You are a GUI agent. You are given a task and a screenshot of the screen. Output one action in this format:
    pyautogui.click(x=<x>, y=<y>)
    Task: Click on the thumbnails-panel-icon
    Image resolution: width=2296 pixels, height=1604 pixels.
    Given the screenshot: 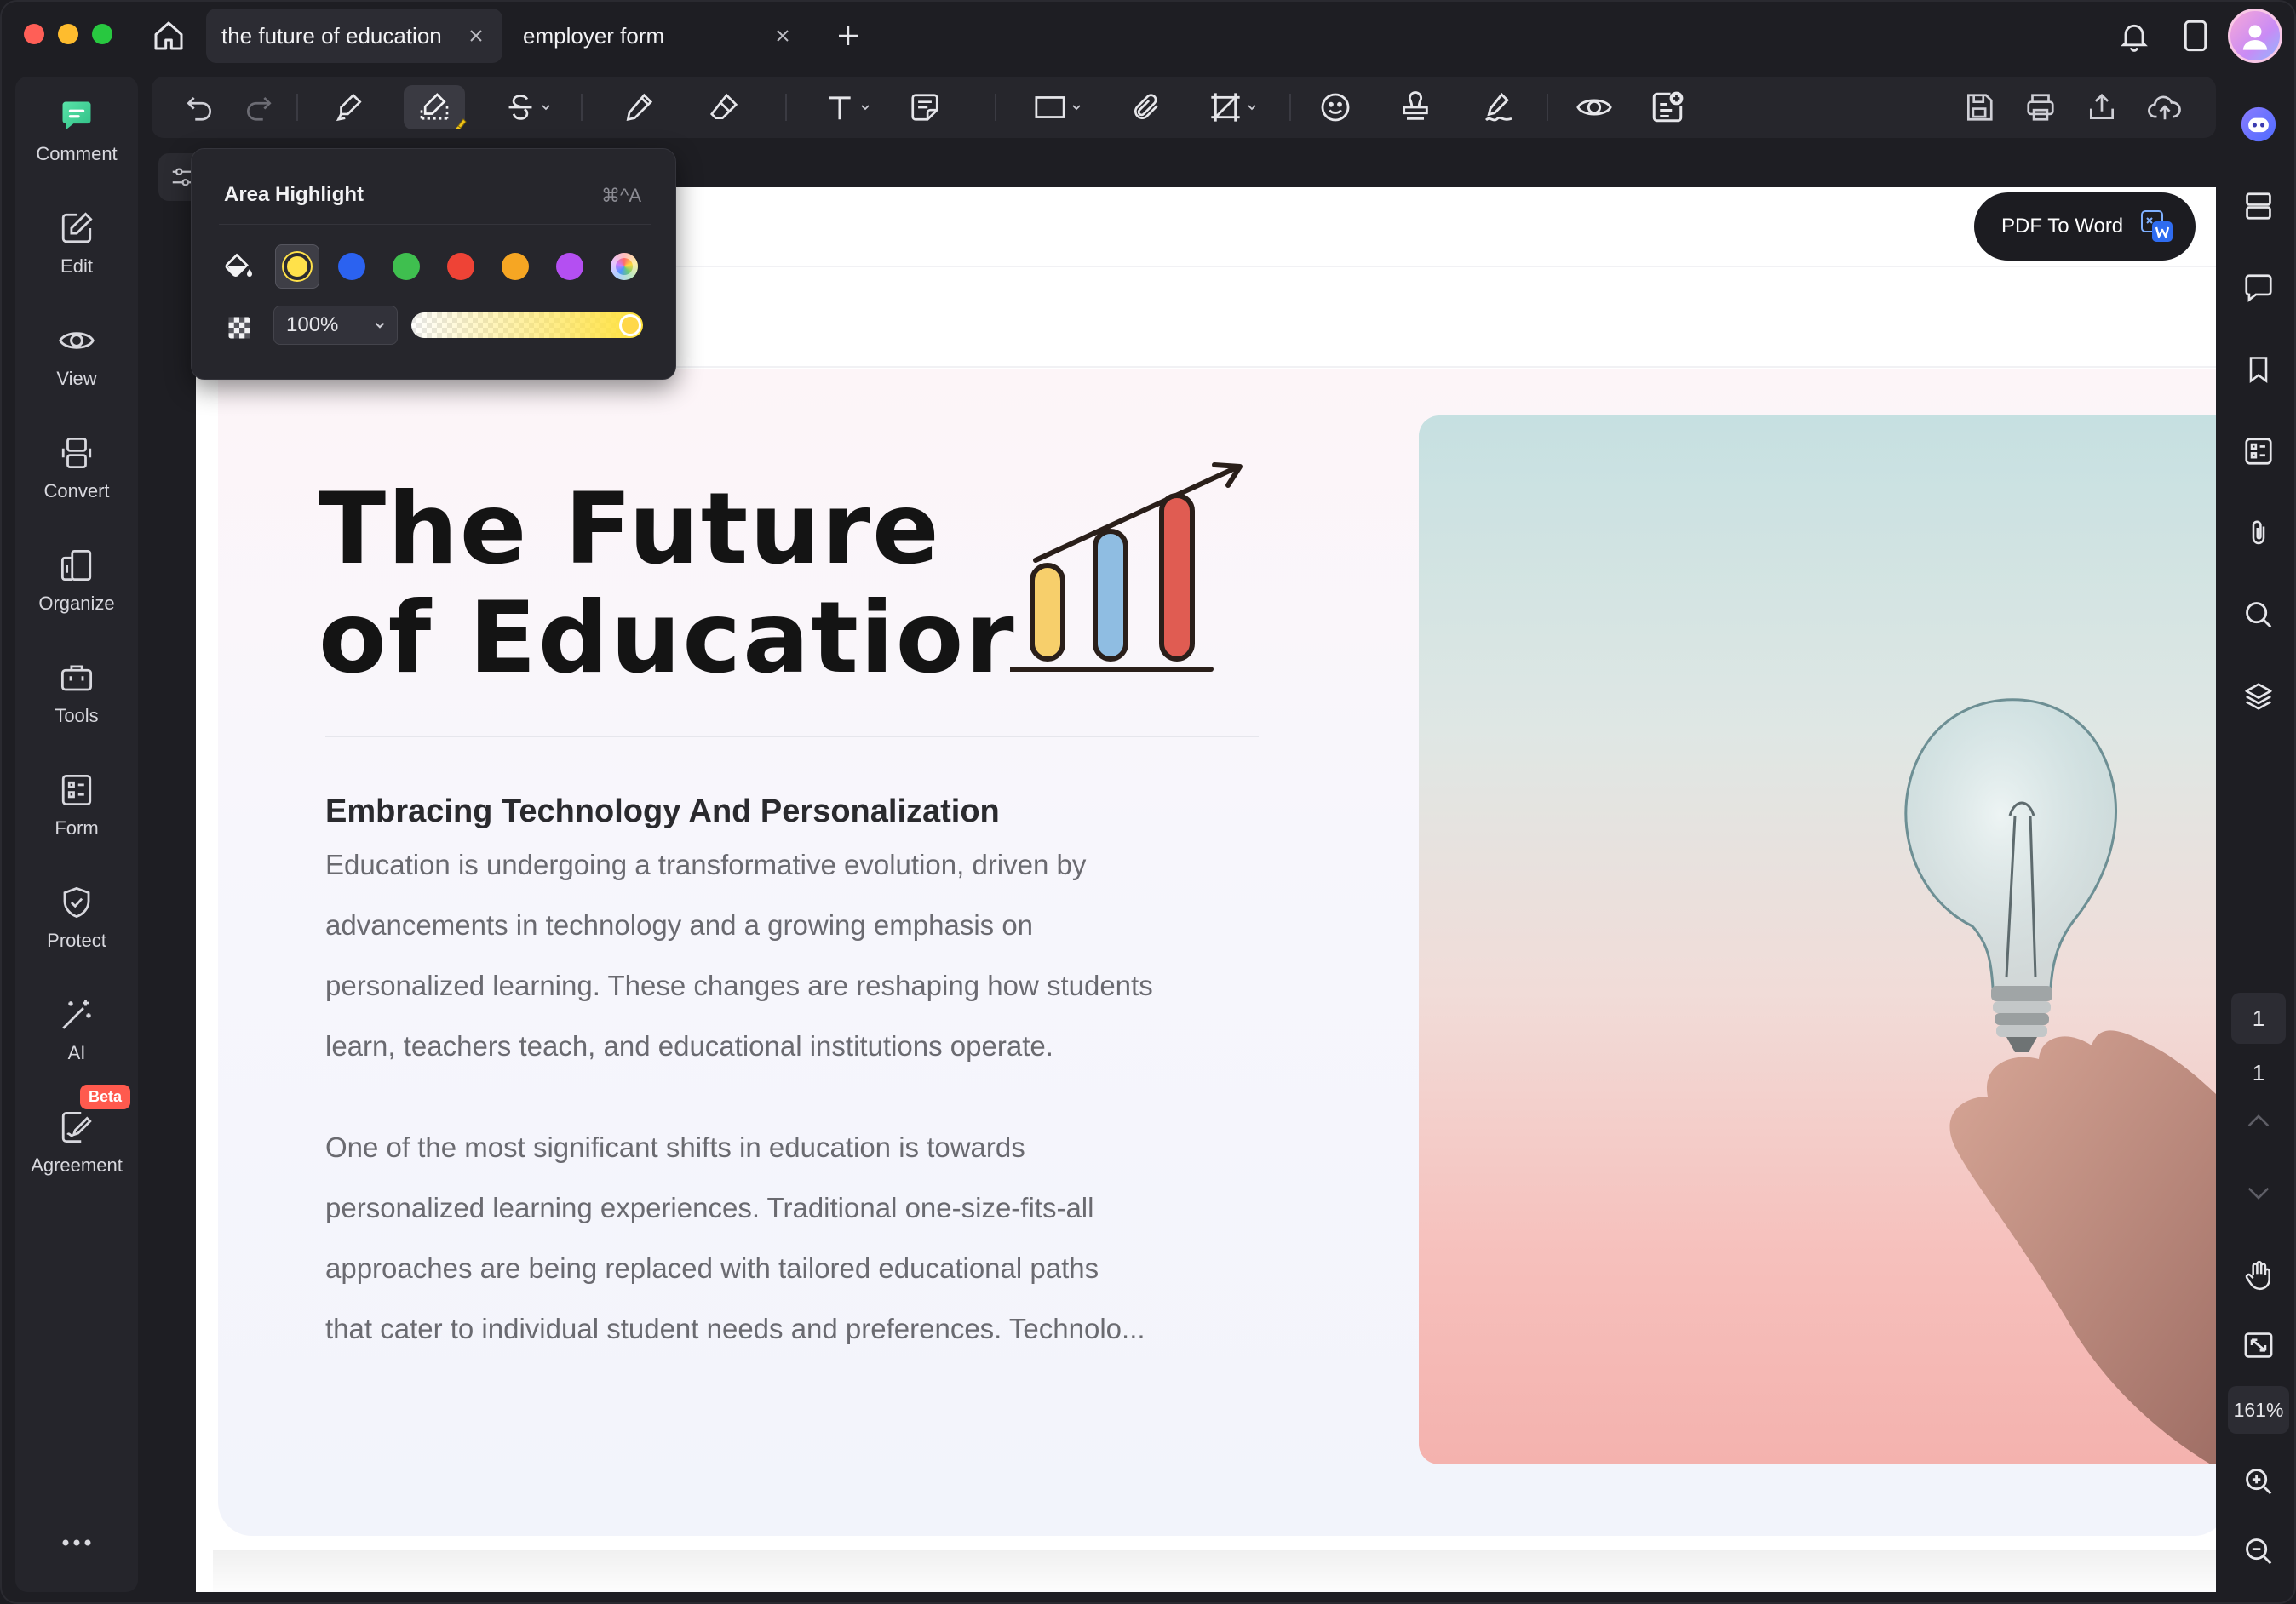 What is the action you would take?
    pyautogui.click(x=2258, y=206)
    